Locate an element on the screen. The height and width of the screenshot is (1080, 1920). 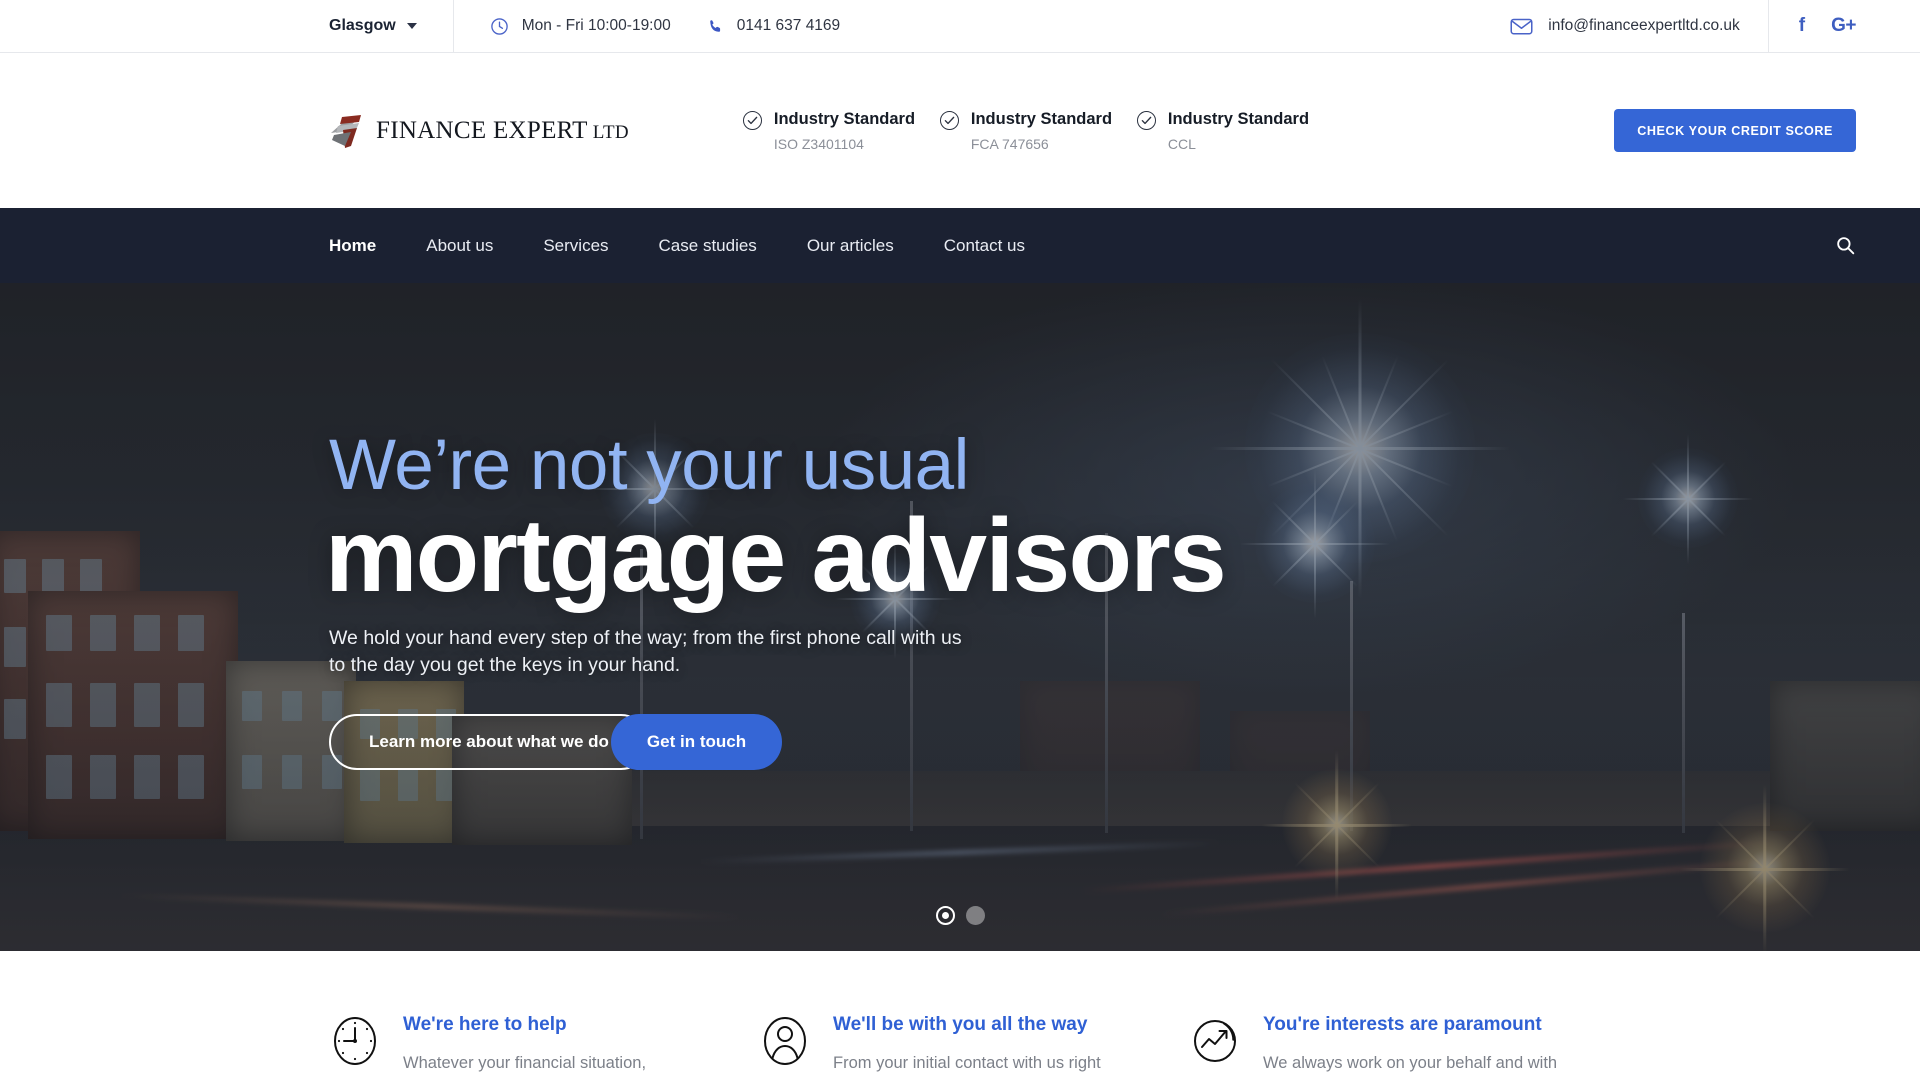
learn-more-button: Learn more about what we do is located at coordinates (489, 742).